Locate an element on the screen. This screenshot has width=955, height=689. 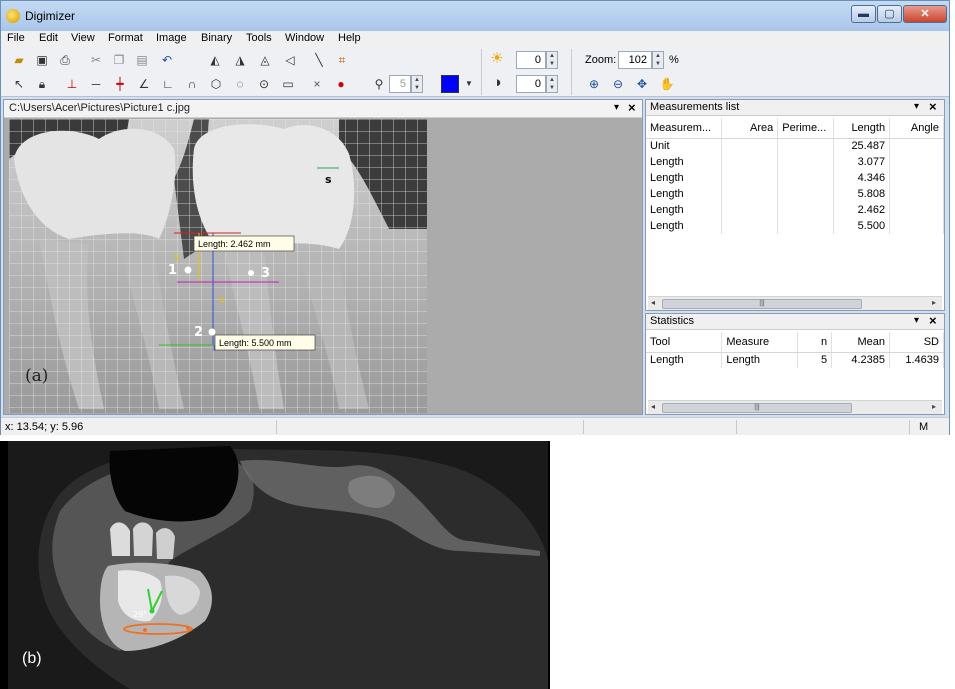
measurements-scrollbar: ◂ ||| ▸ is located at coordinates (795, 303).